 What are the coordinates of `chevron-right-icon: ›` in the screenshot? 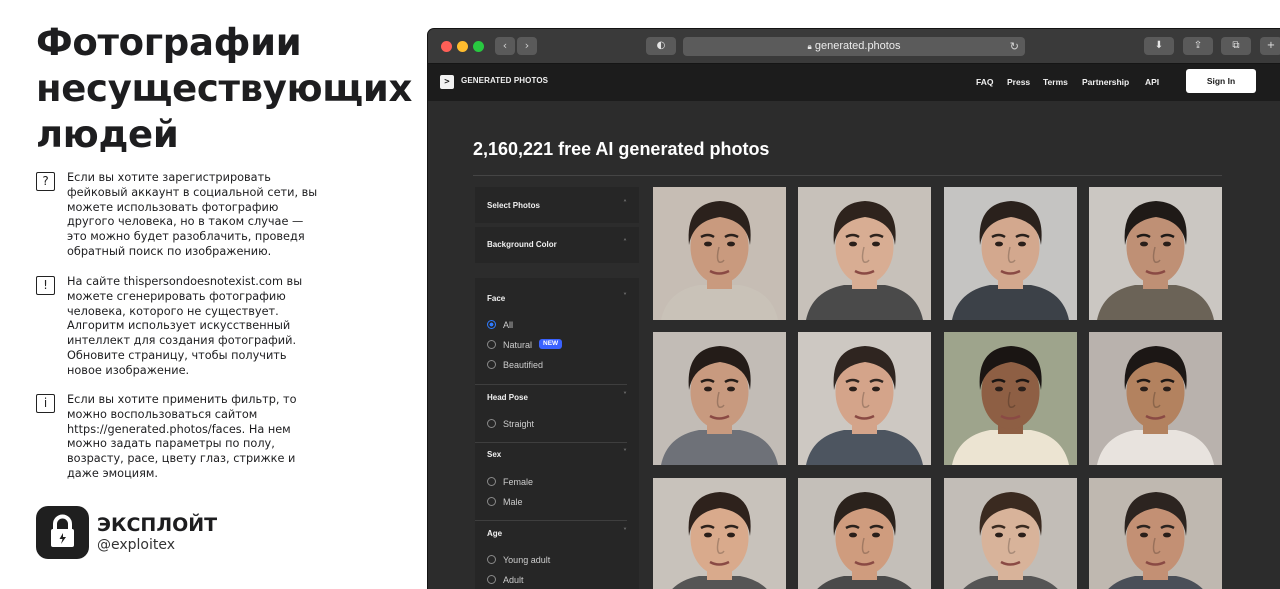 It's located at (527, 45).